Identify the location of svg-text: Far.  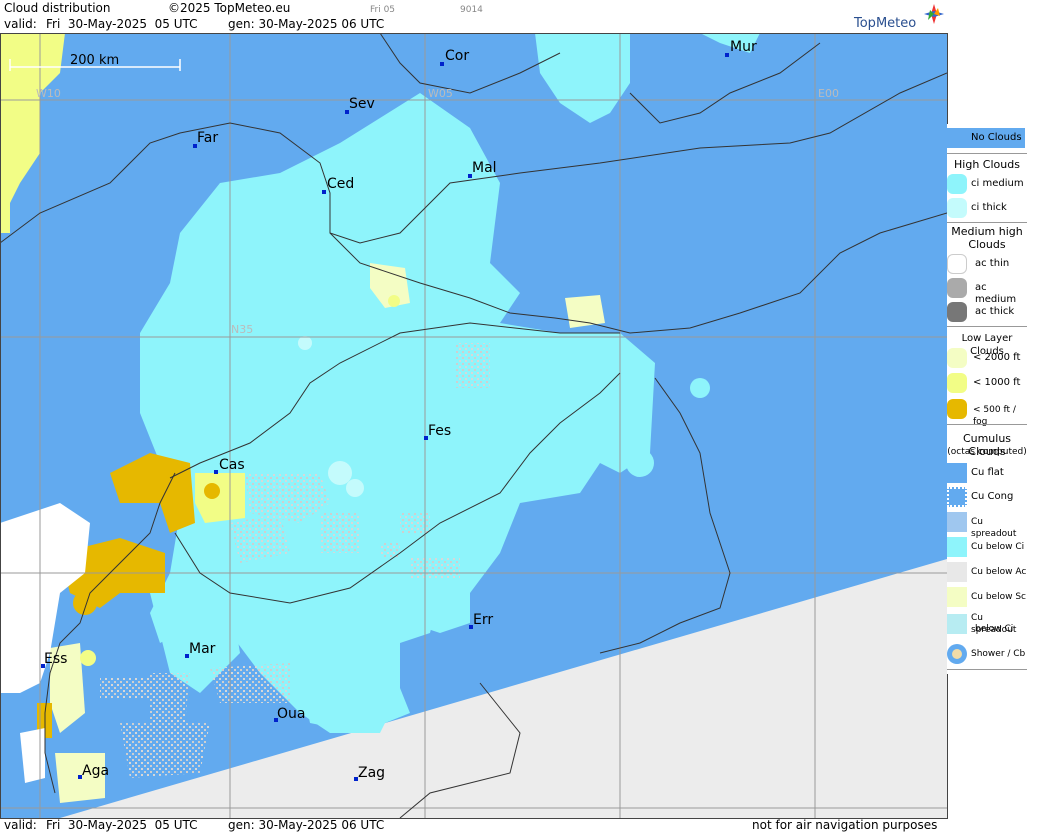
(207, 138).